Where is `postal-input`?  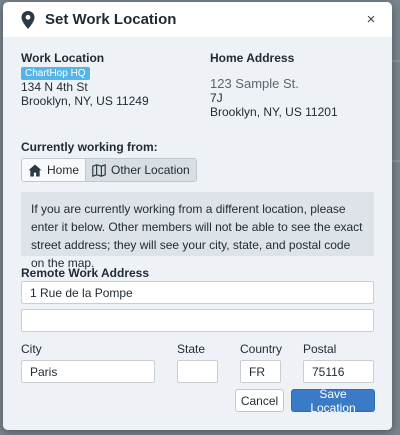
postal-input is located at coordinates (338, 371).